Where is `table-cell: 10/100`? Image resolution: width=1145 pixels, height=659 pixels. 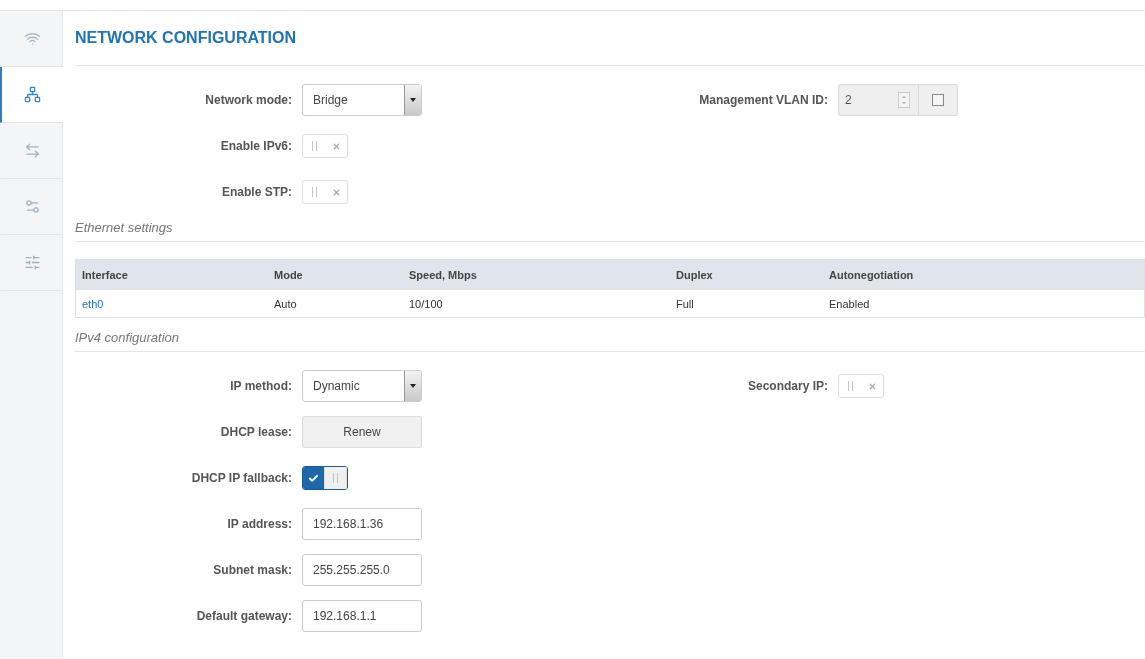
table-cell: 10/100 is located at coordinates (536, 304).